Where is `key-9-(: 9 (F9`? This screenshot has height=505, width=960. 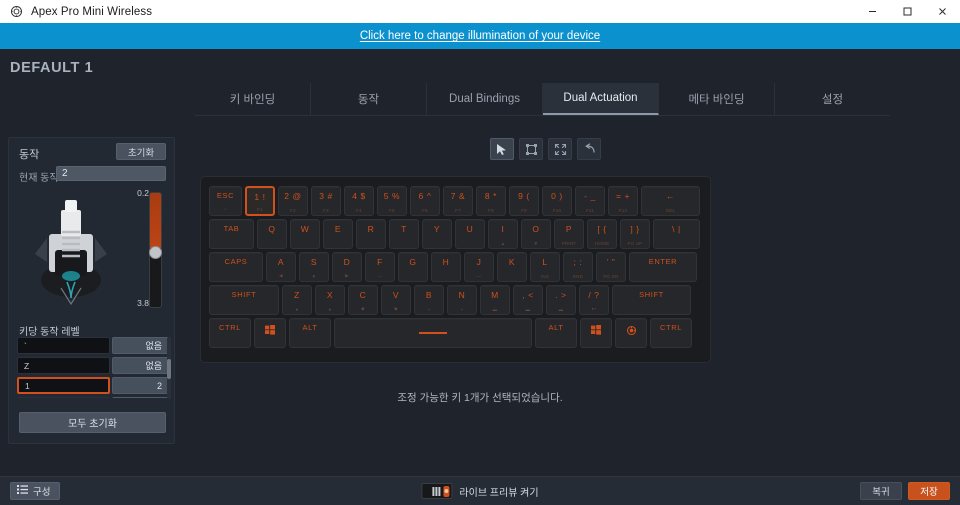 key-9-(: 9 (F9 is located at coordinates (524, 201).